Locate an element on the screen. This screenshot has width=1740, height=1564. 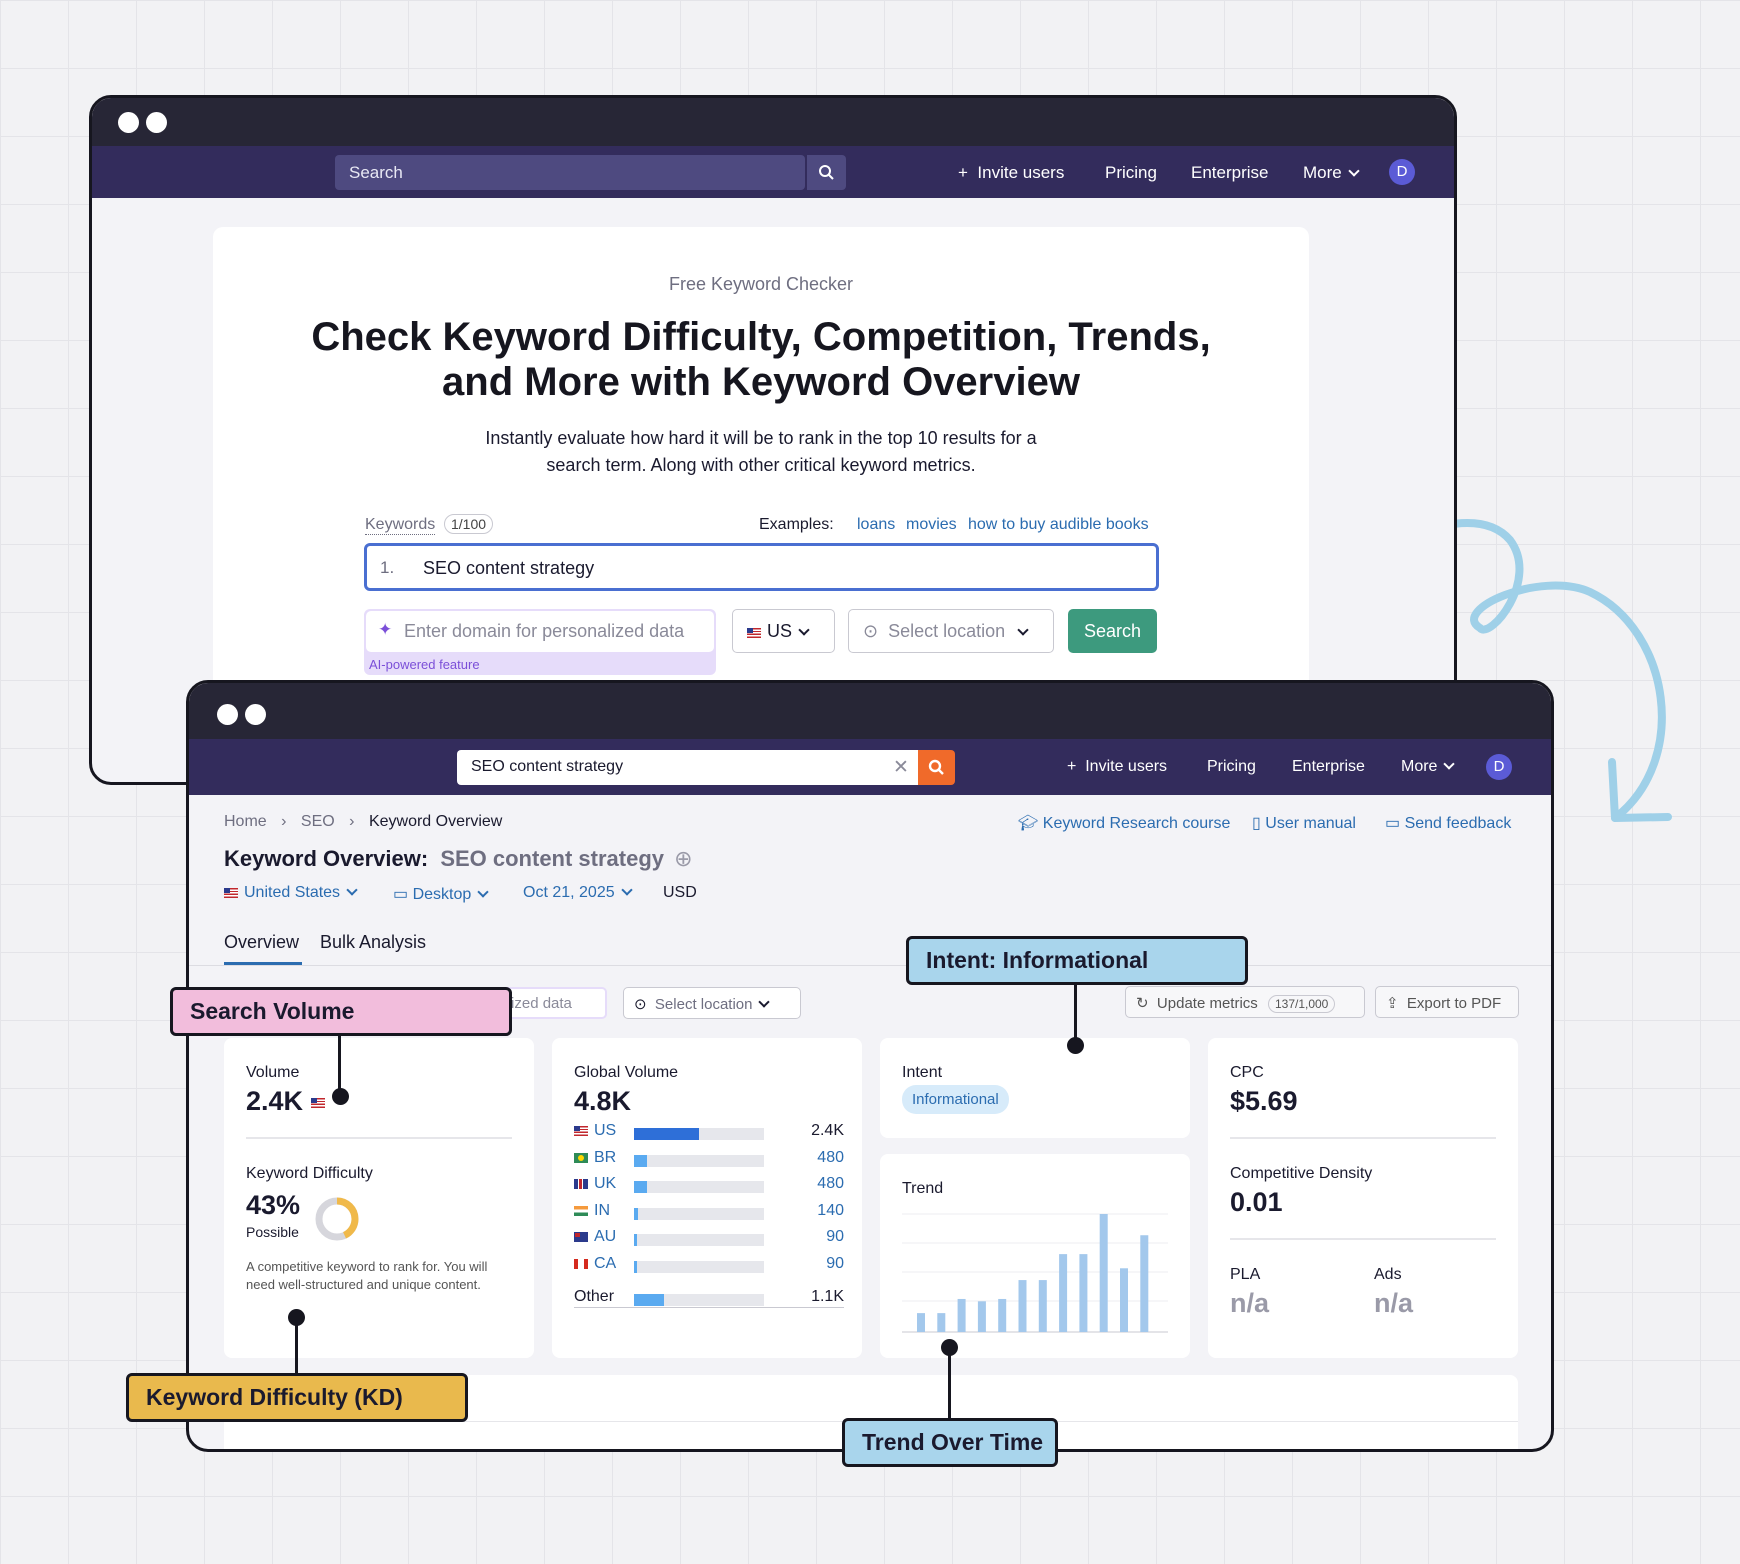
country-row-au: AU 90 is located at coordinates (709, 1238).